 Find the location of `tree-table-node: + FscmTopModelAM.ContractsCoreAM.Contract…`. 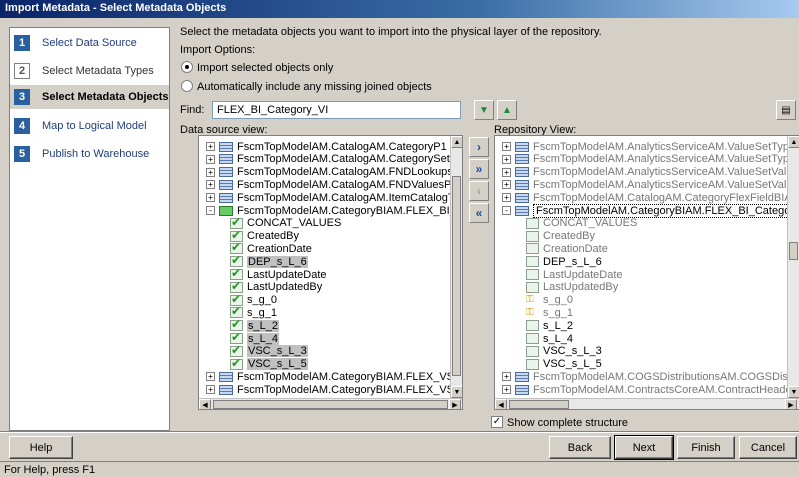

tree-table-node: + FscmTopModelAM.ContractsCoreAM.Contract… is located at coordinates (650, 389).